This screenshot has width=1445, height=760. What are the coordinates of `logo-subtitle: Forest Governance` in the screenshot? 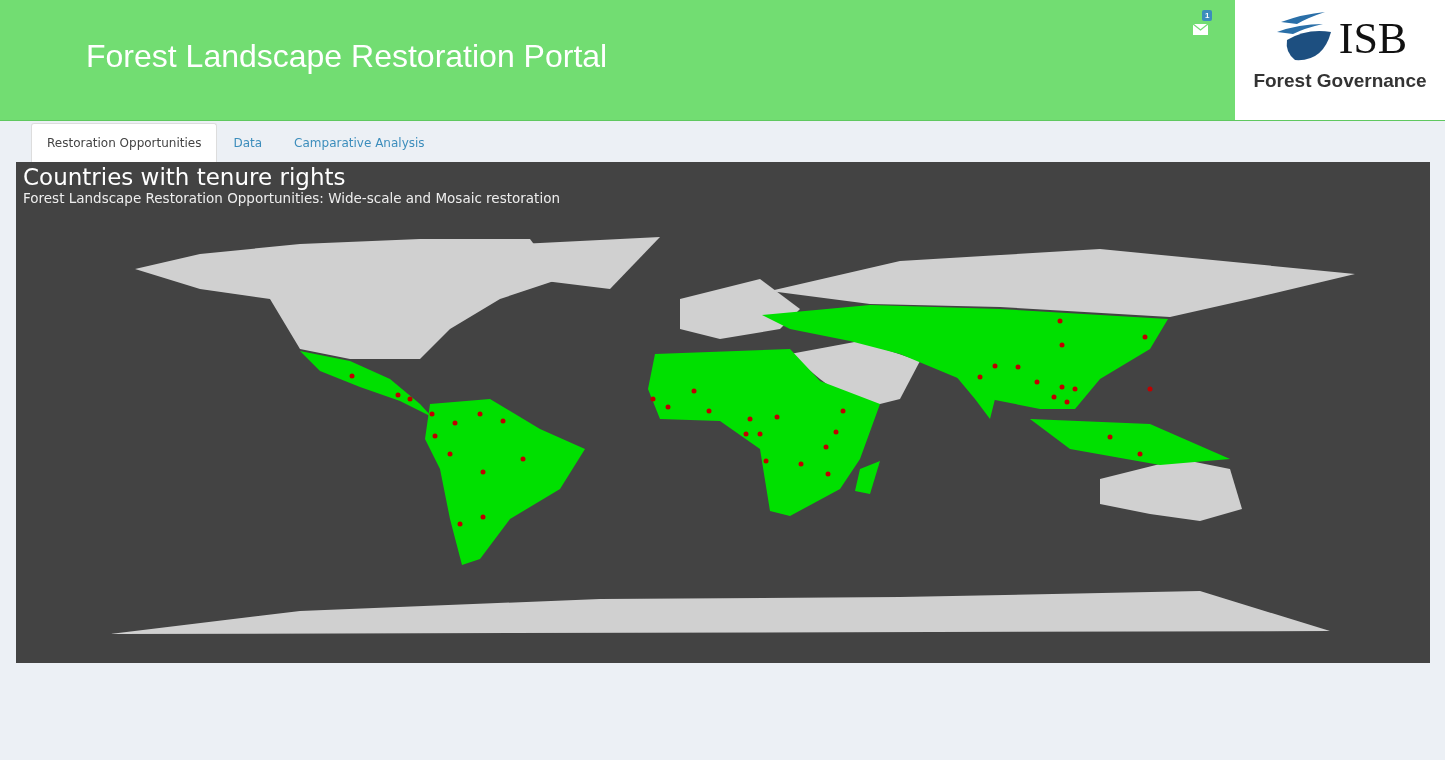 It's located at (1340, 81).